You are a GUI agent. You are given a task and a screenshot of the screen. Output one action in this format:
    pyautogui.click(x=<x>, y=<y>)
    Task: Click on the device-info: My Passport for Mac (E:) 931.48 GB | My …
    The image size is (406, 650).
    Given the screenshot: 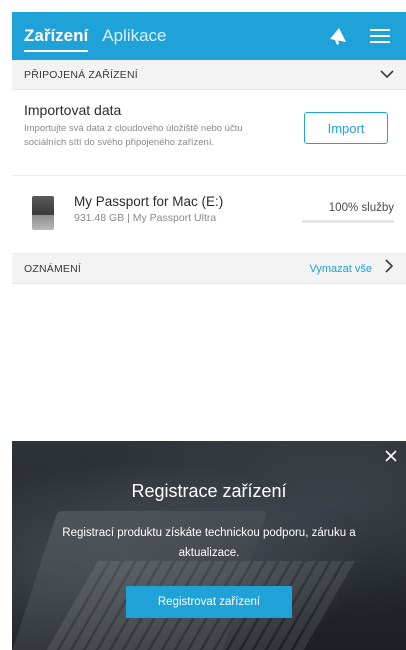 What is the action you would take?
    pyautogui.click(x=188, y=222)
    